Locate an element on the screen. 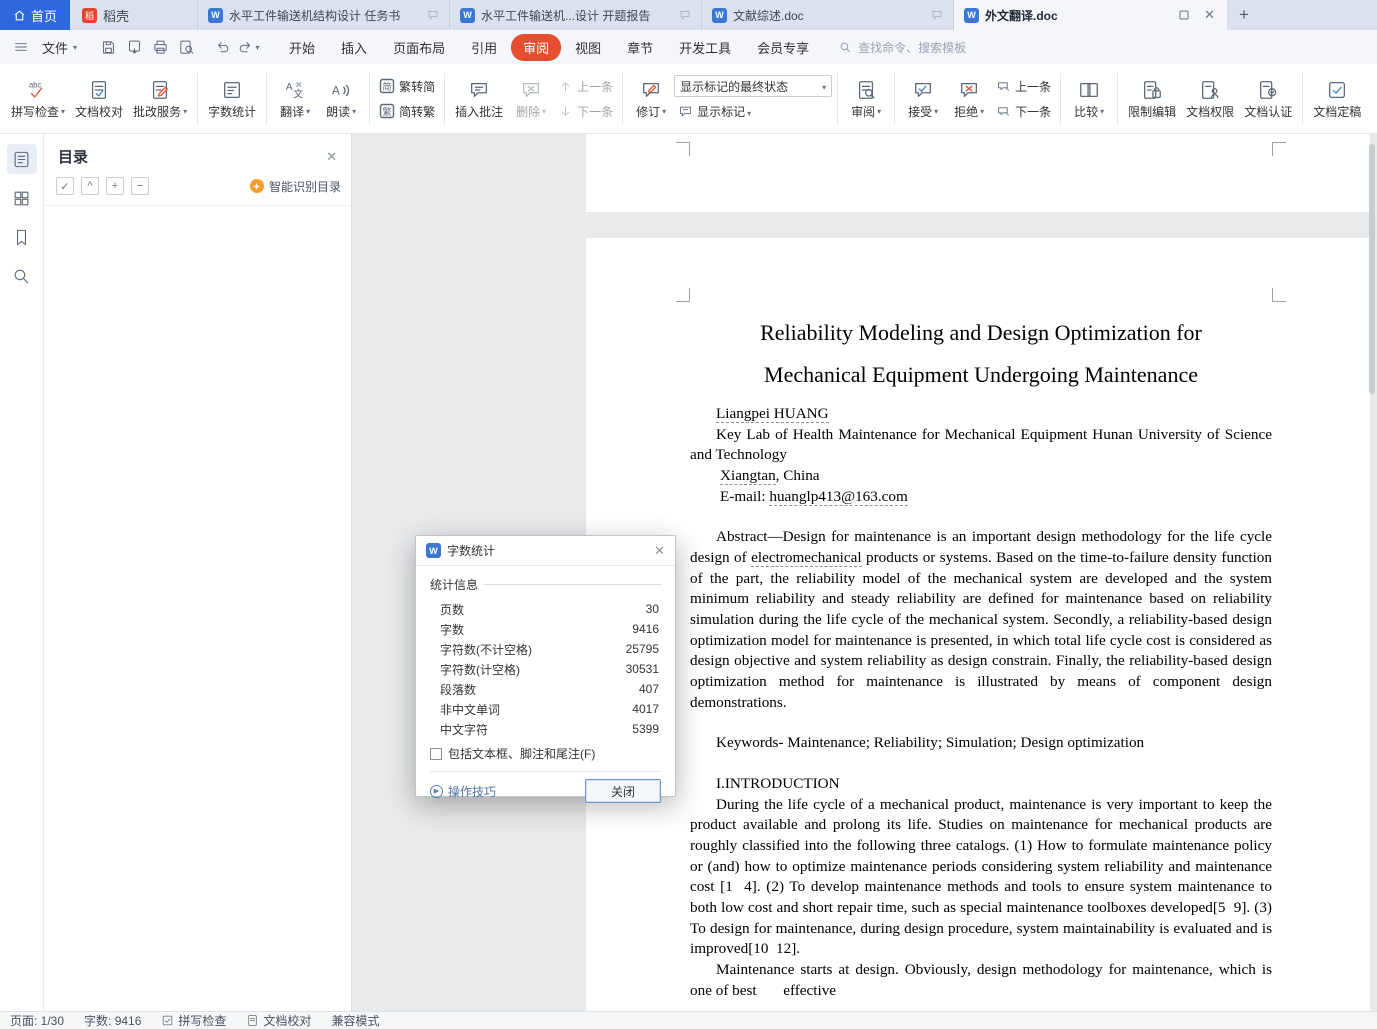  prev-change-button: 上一条 is located at coordinates (1023, 86).